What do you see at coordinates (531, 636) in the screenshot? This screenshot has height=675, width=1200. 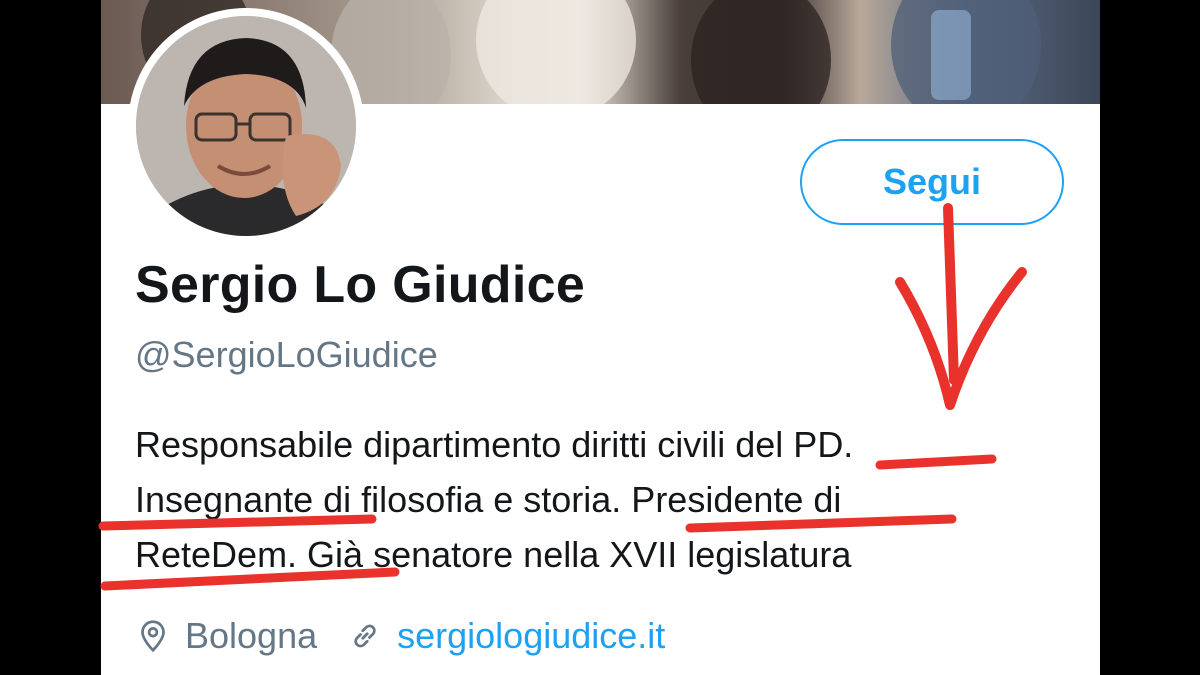 I see `profile-website-link: sergiologiudice.it` at bounding box center [531, 636].